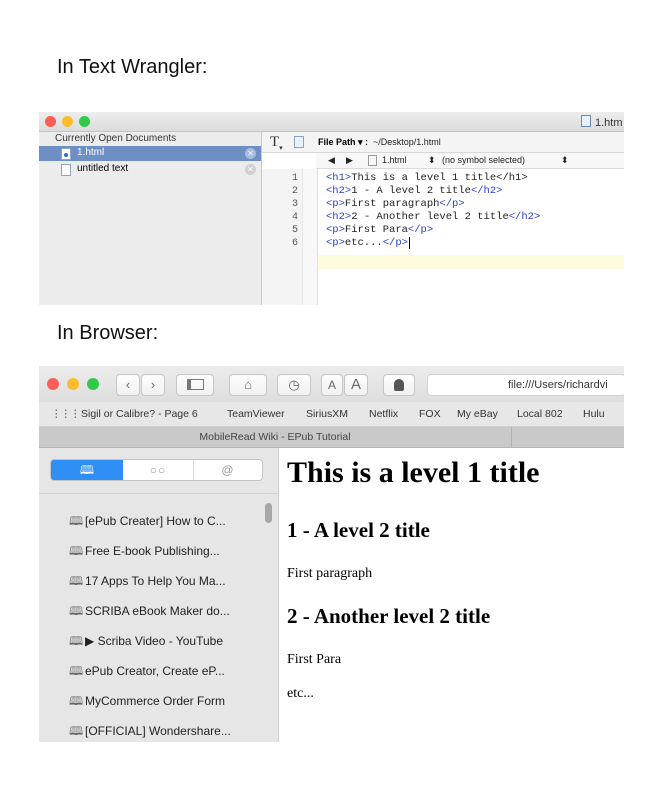  What do you see at coordinates (443, 142) in the screenshot?
I see `editor-toolbar: T▾ File Path ▾ : ~/Desktop/1.html` at bounding box center [443, 142].